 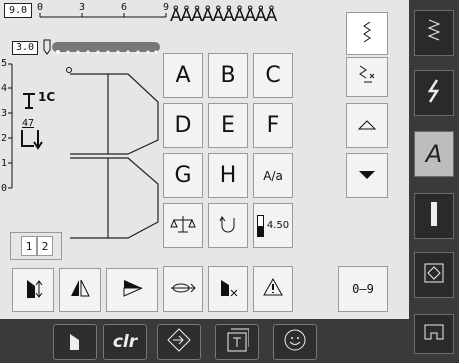 What do you see at coordinates (183, 175) in the screenshot?
I see `letter-g-button: G` at bounding box center [183, 175].